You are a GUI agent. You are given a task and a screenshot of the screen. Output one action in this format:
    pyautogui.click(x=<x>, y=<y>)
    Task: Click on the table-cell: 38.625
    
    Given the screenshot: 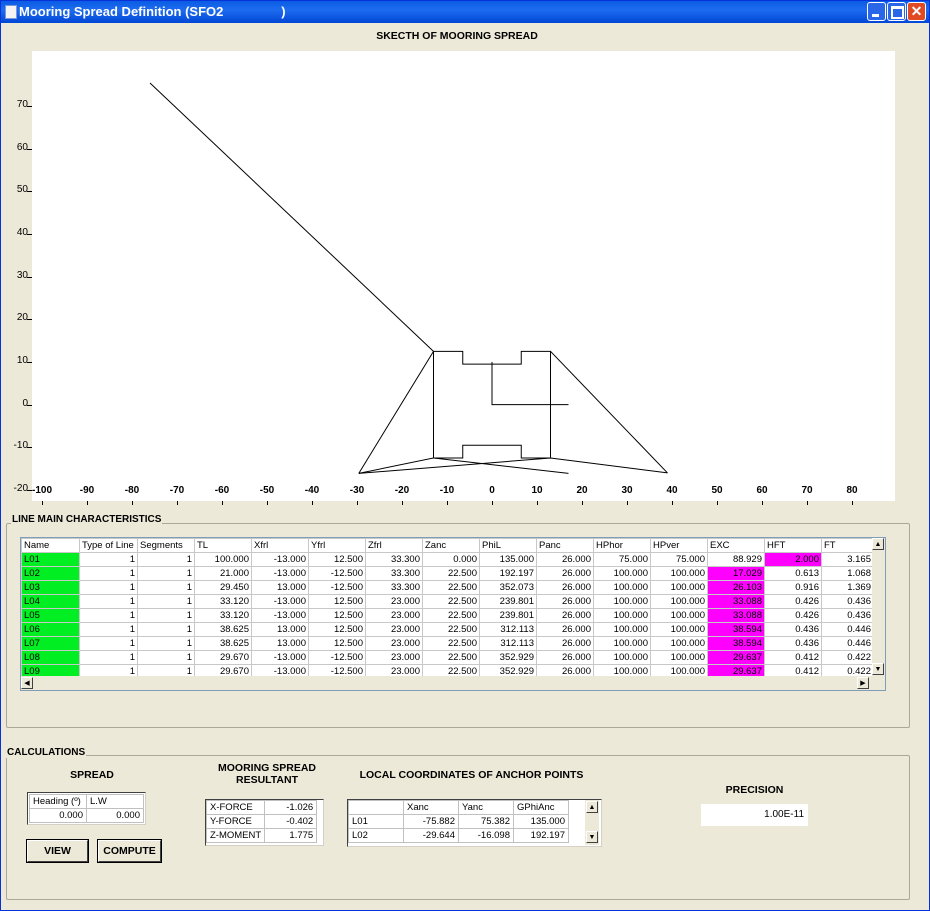 What is the action you would take?
    pyautogui.click(x=223, y=643)
    